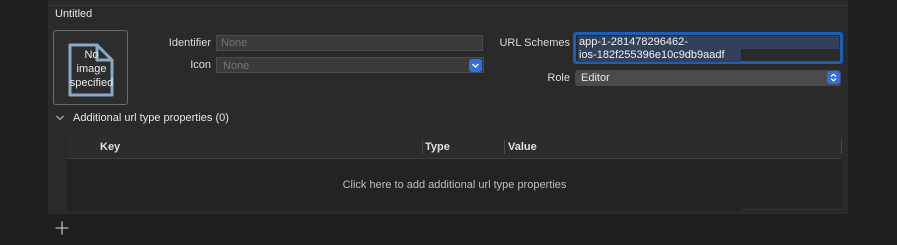 This screenshot has height=245, width=897. What do you see at coordinates (792, 209) in the screenshot?
I see `table-bottom-edge` at bounding box center [792, 209].